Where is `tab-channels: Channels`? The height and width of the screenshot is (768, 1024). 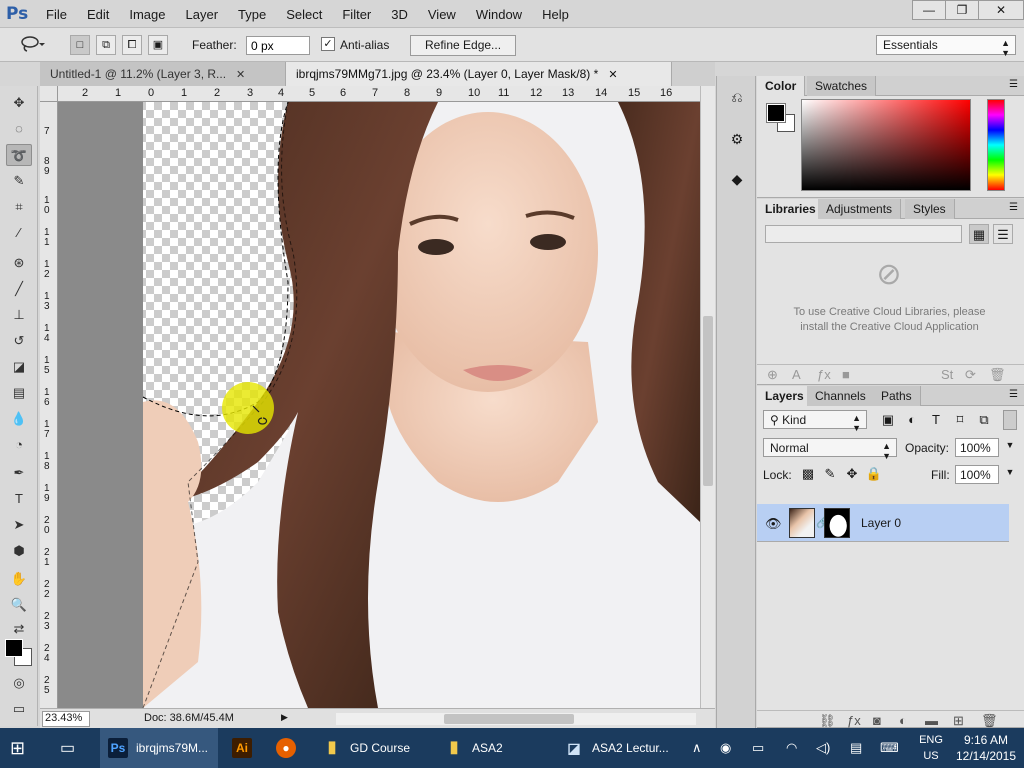 tab-channels: Channels is located at coordinates (841, 396).